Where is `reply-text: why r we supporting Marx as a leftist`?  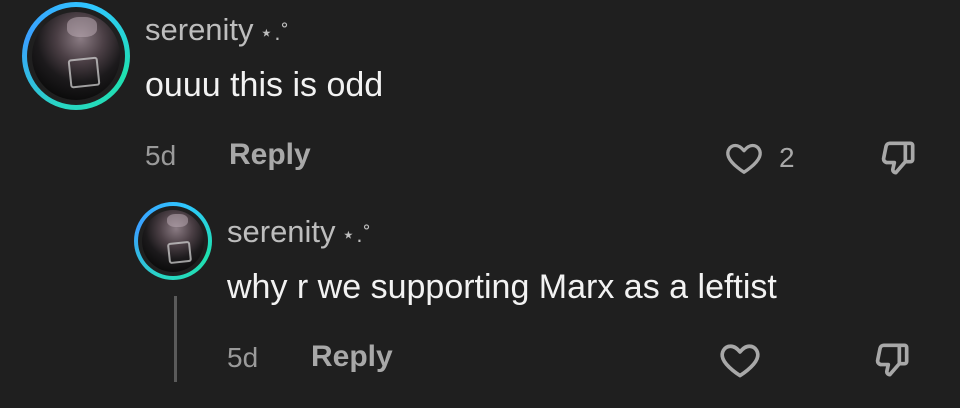 reply-text: why r we supporting Marx as a leftist is located at coordinates (502, 287).